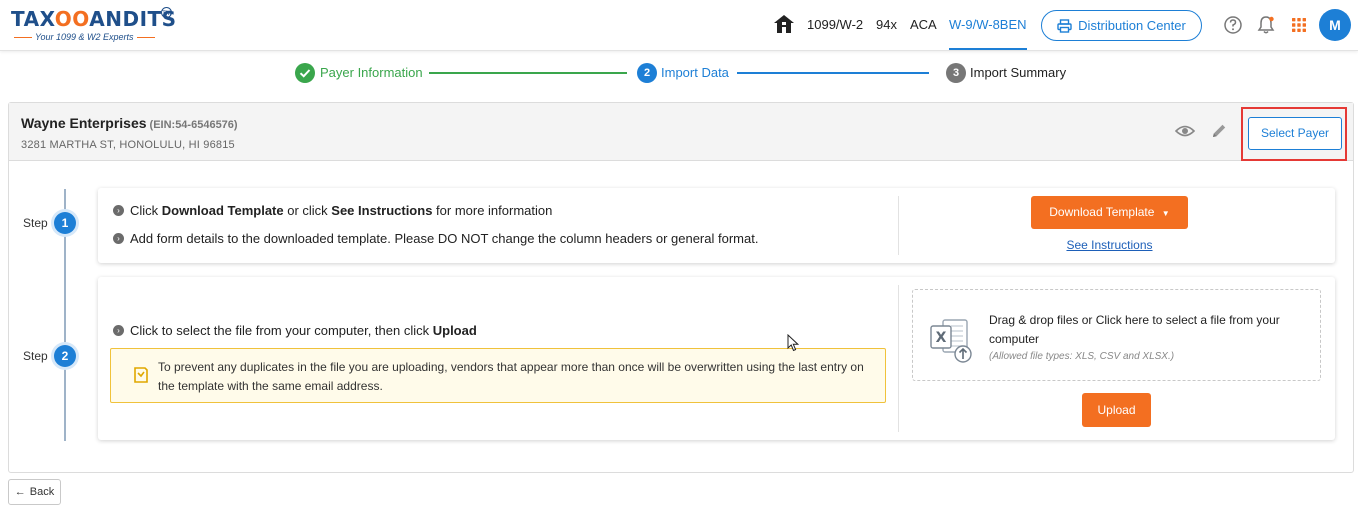 The image size is (1358, 529). I want to click on mouse-pointer-icon, so click(793, 343).